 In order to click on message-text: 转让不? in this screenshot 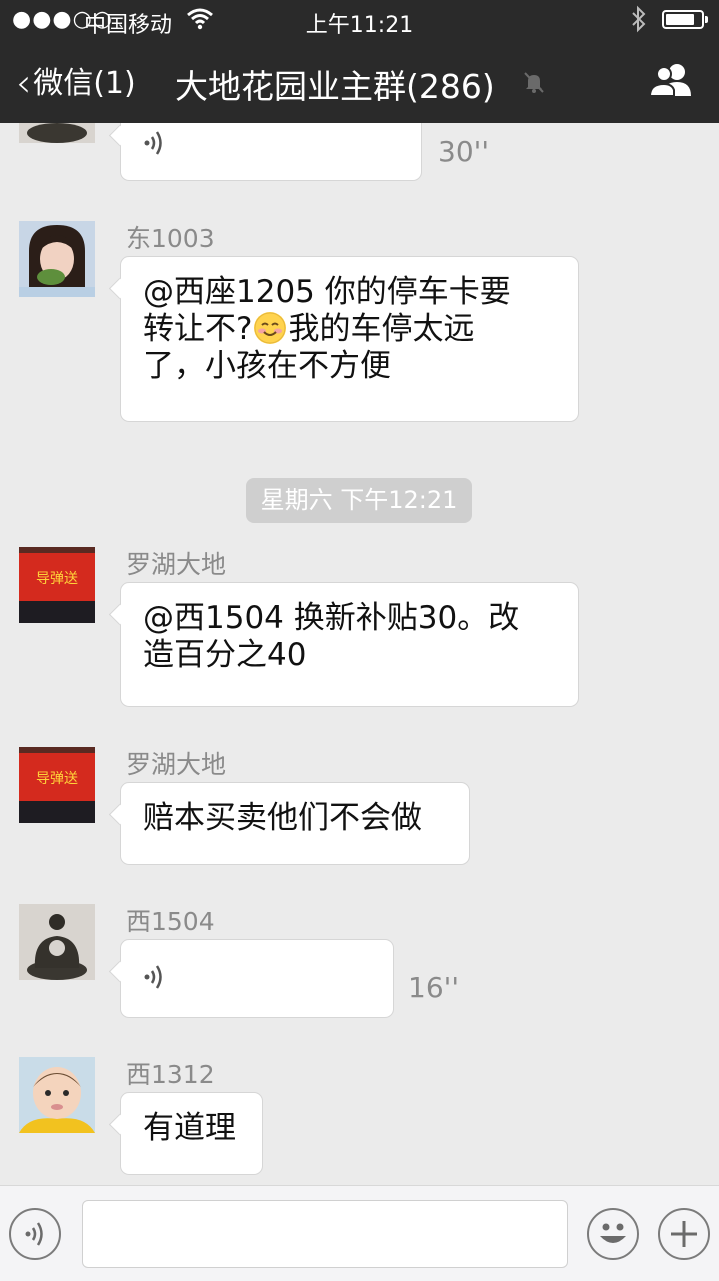, I will do `click(198, 329)`.